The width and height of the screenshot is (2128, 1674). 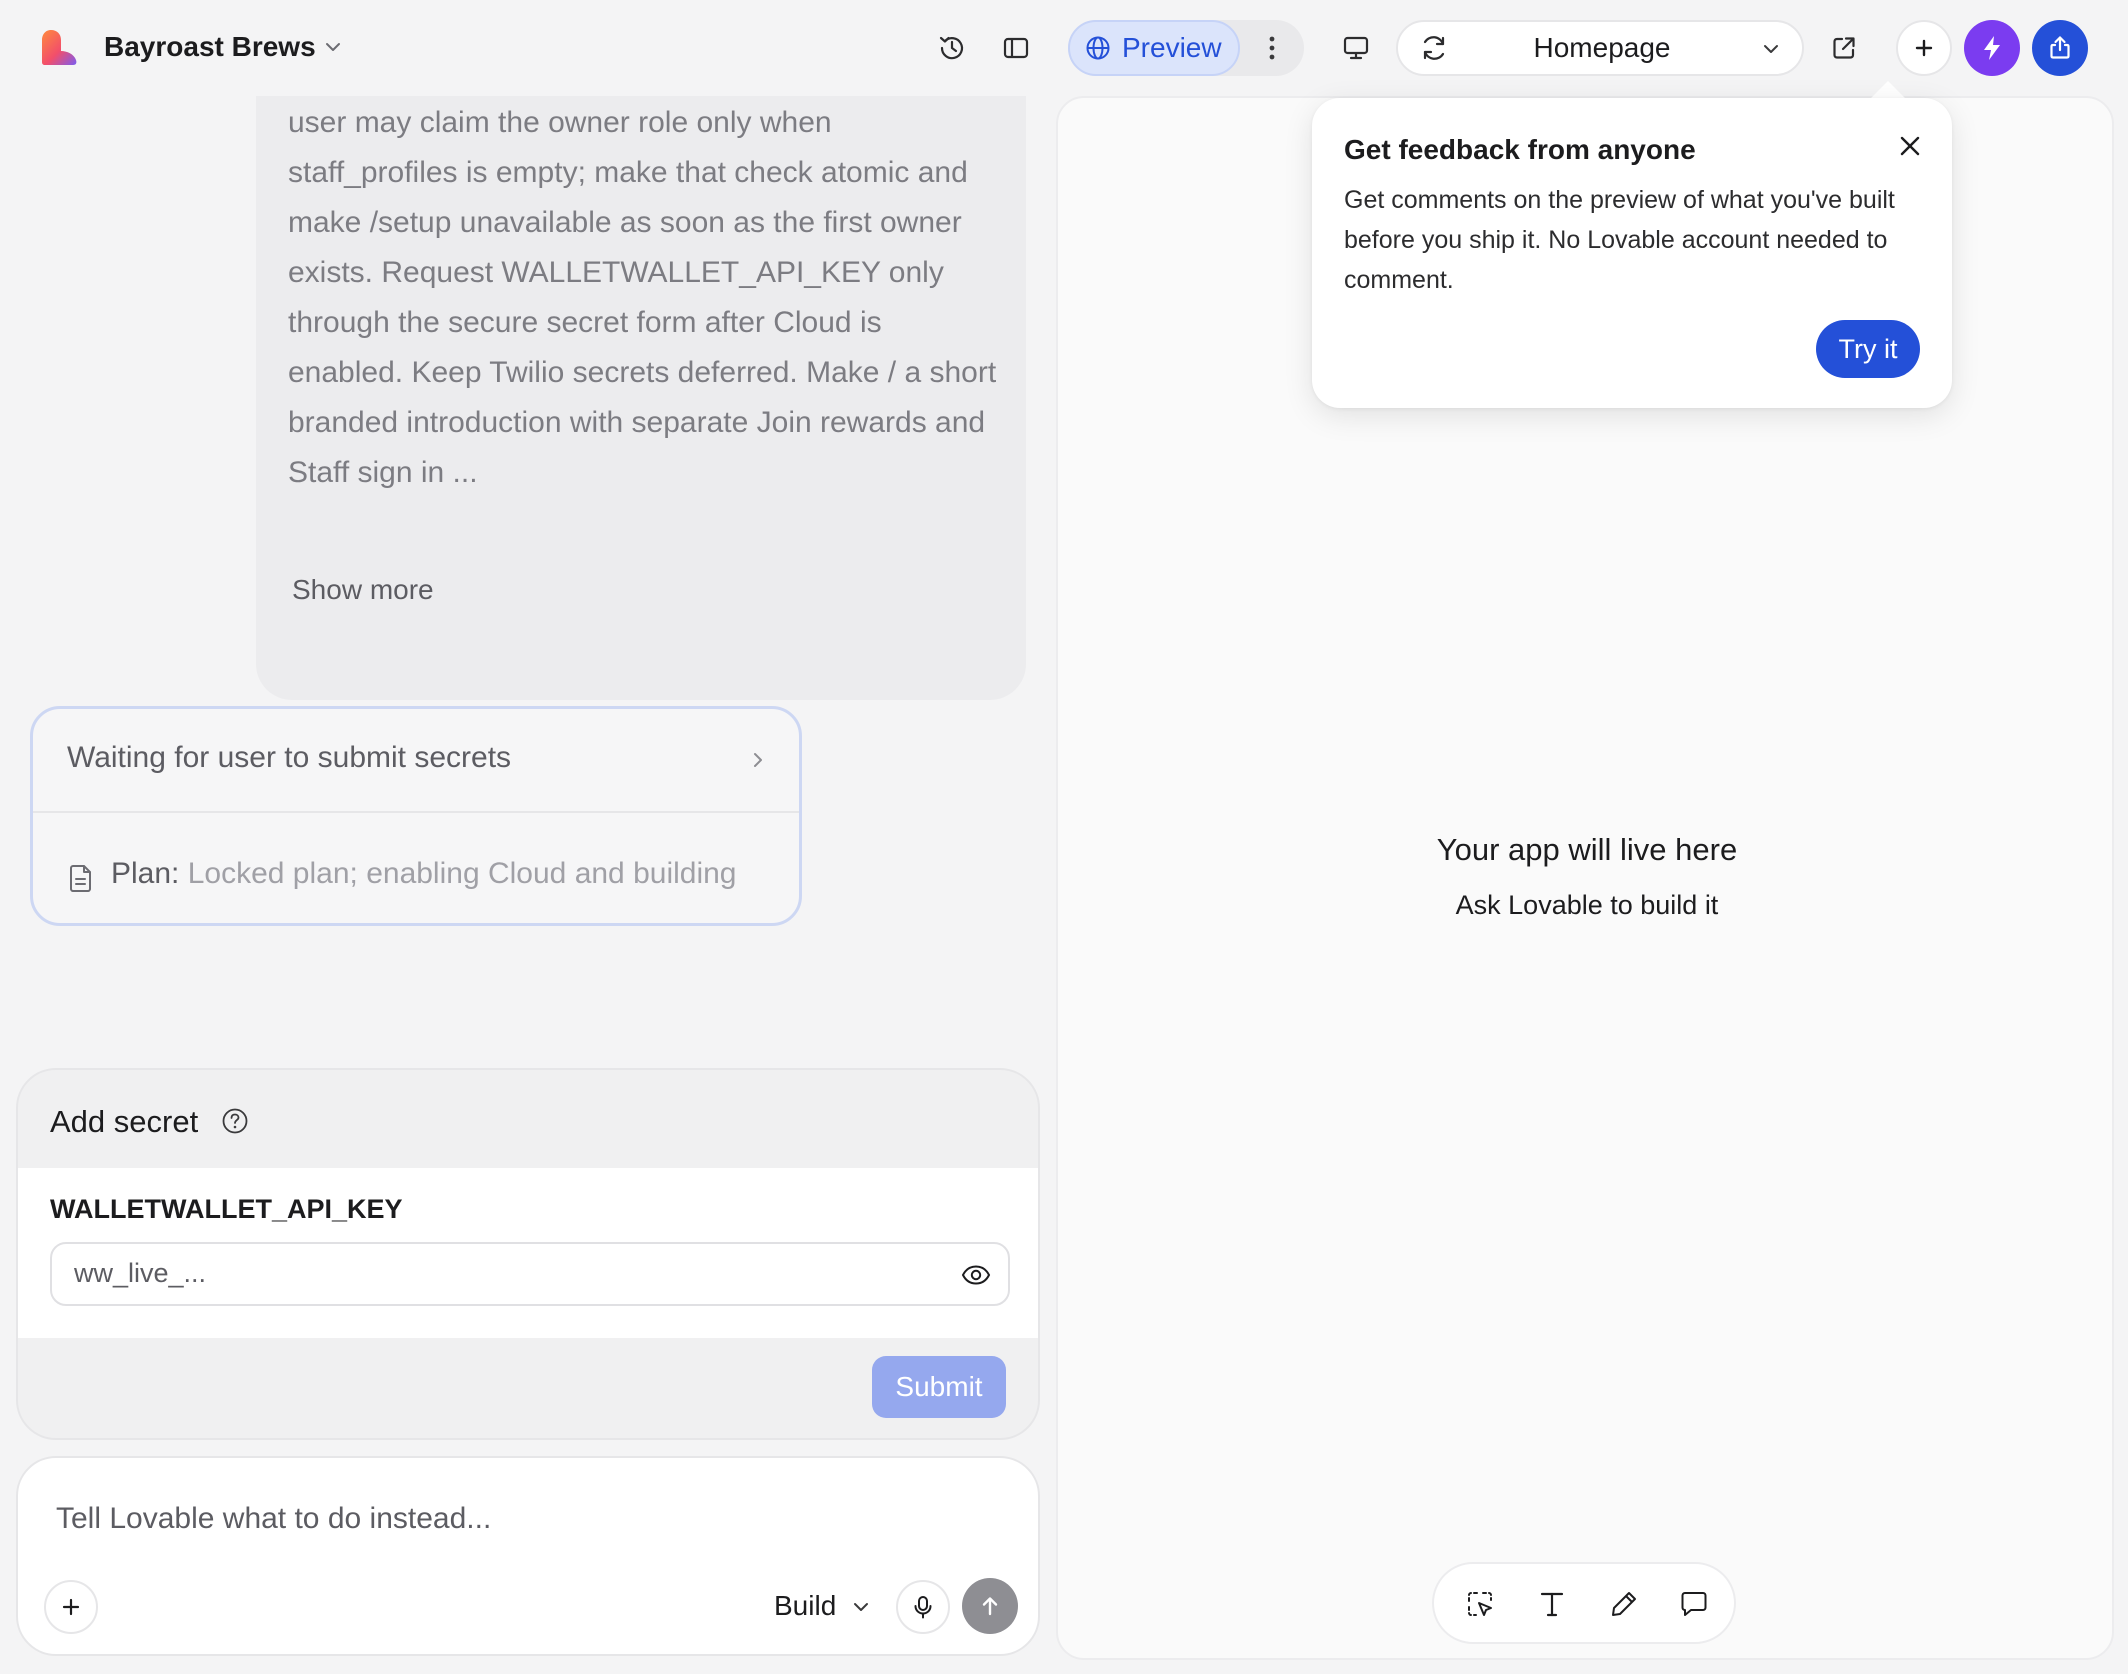 What do you see at coordinates (1480, 1604) in the screenshot?
I see `select-element-icon` at bounding box center [1480, 1604].